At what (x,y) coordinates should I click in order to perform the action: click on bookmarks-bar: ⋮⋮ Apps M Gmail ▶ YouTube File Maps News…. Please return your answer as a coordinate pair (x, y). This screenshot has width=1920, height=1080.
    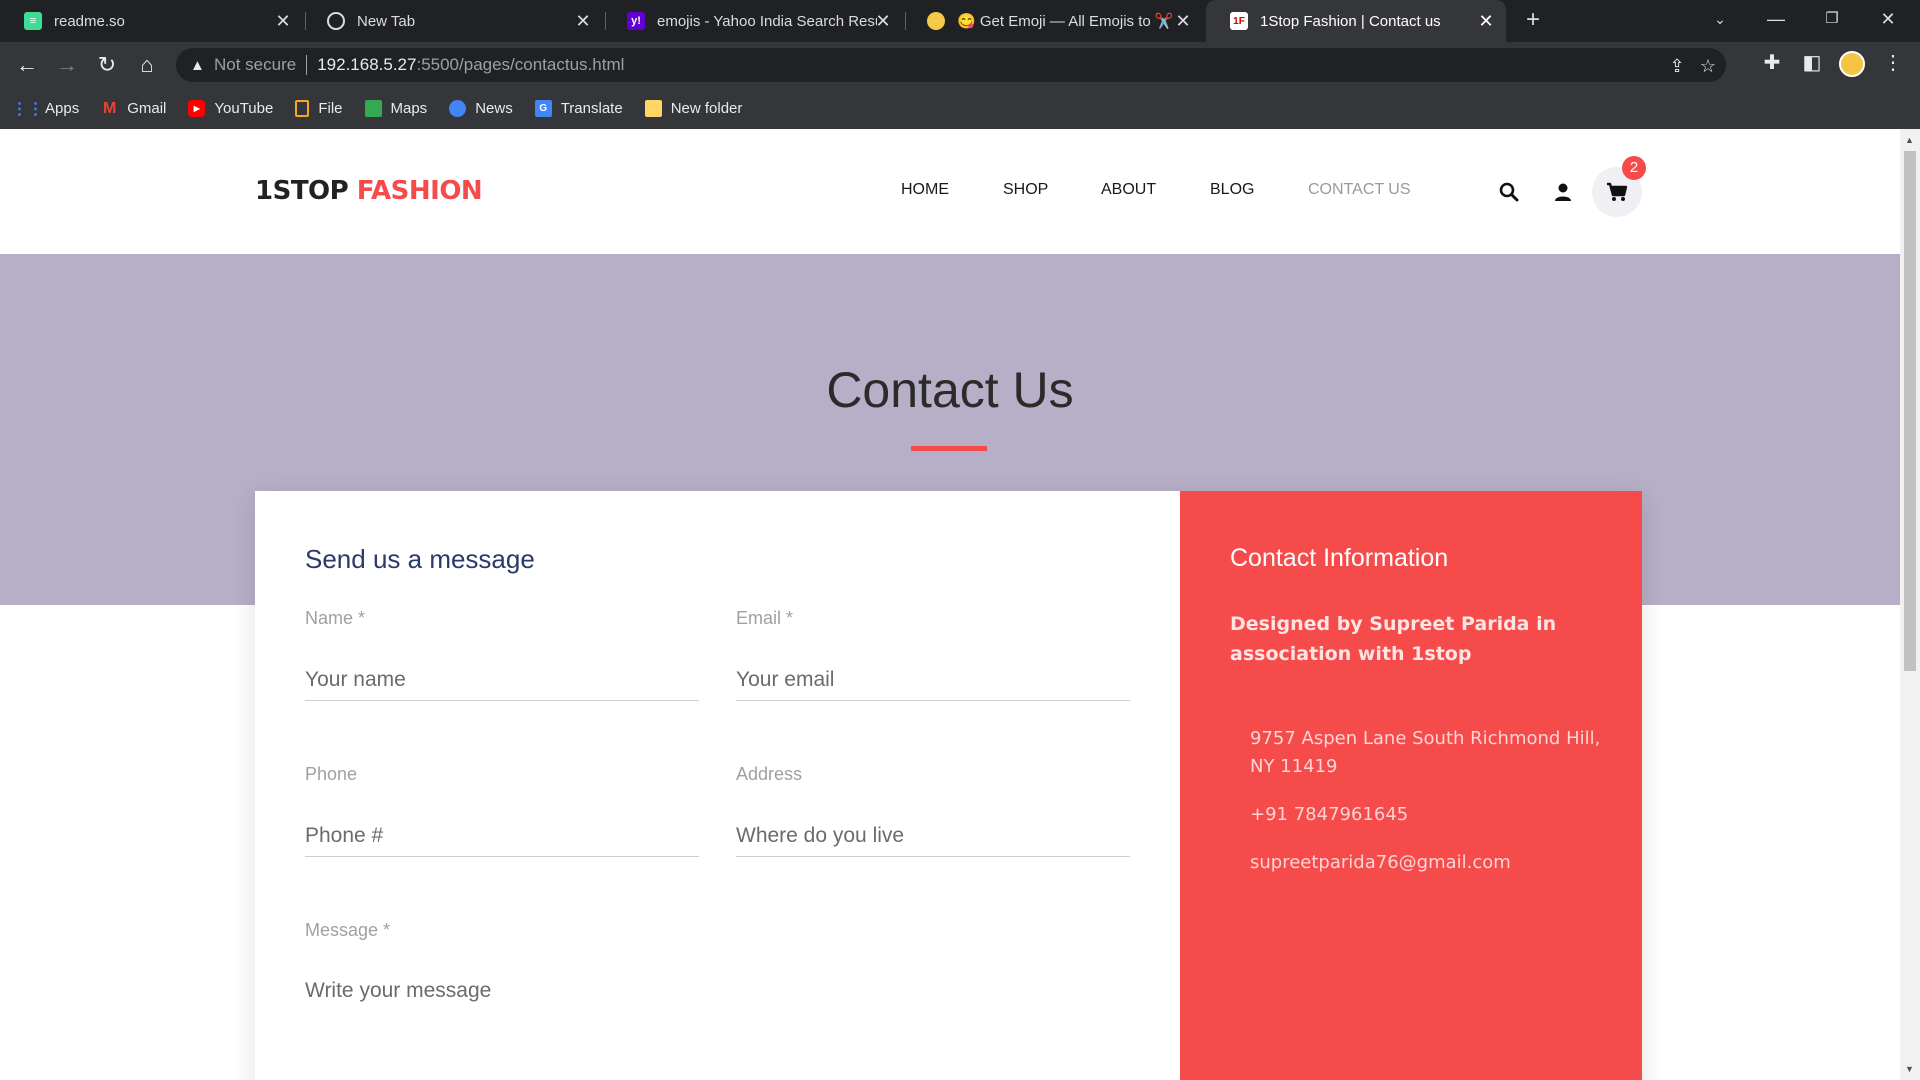
    Looking at the image, I should click on (960, 108).